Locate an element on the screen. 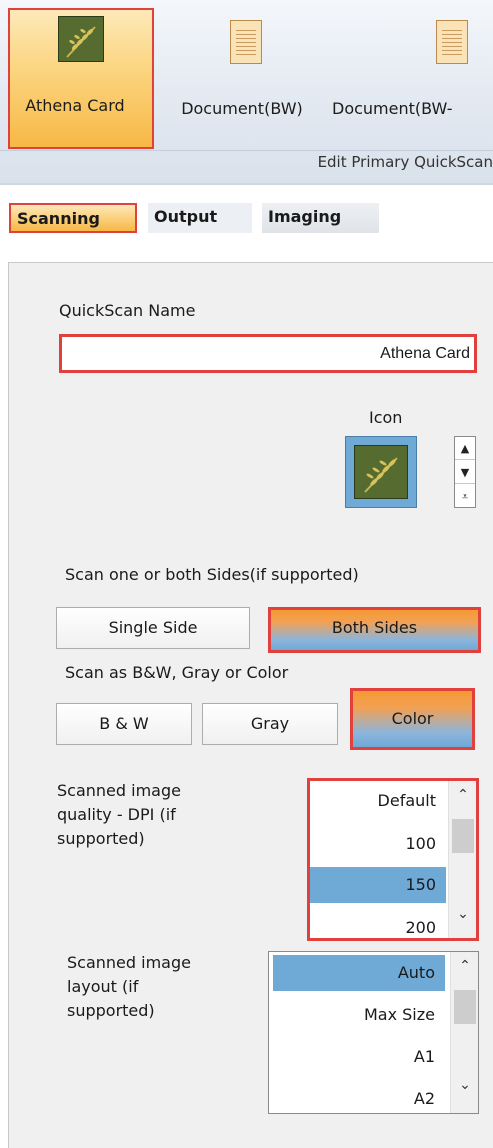 This screenshot has width=493, height=1148. divider is located at coordinates (246, 188).